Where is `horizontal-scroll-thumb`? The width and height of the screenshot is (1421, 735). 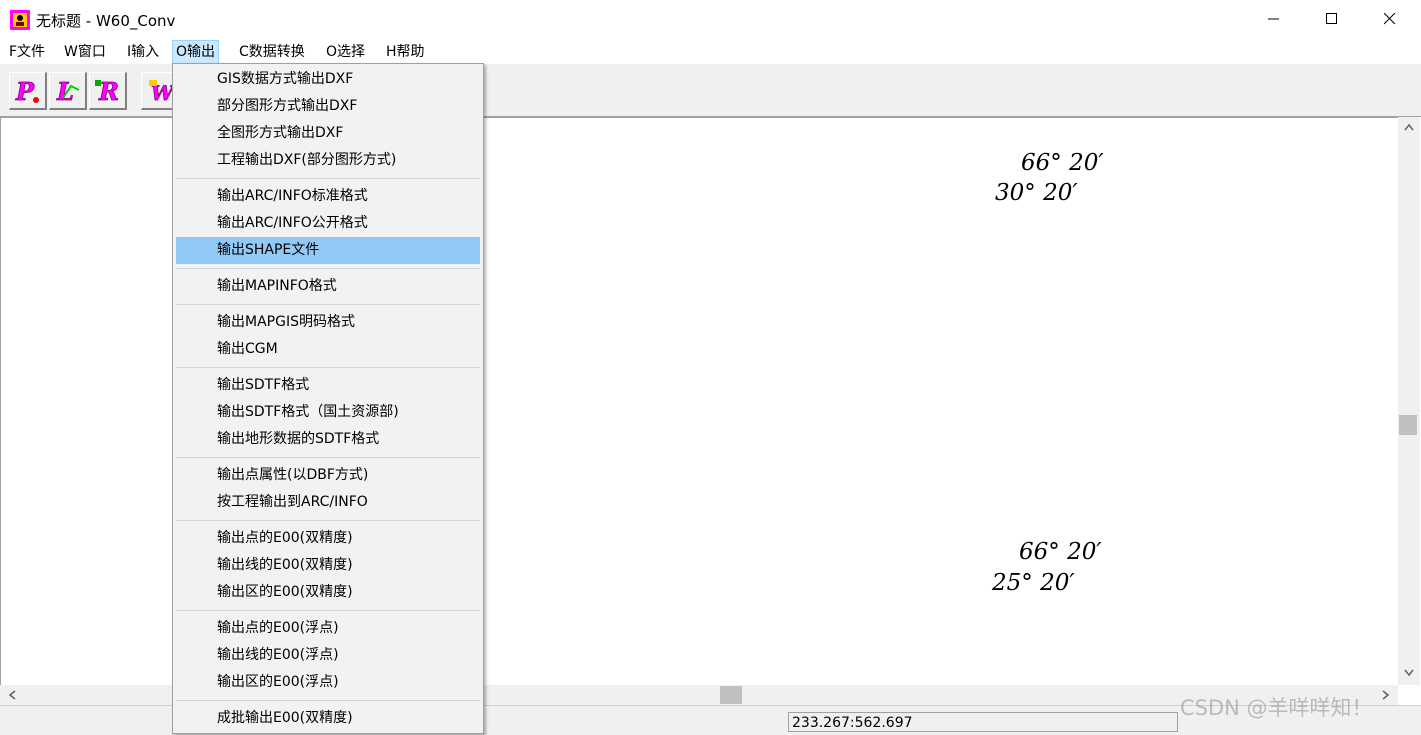 horizontal-scroll-thumb is located at coordinates (731, 695).